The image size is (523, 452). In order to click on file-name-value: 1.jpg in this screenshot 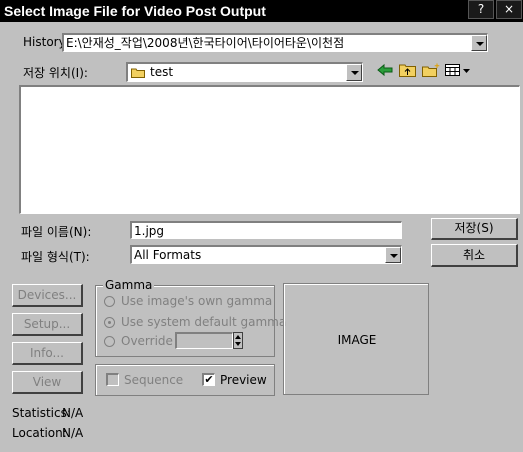, I will do `click(149, 231)`.